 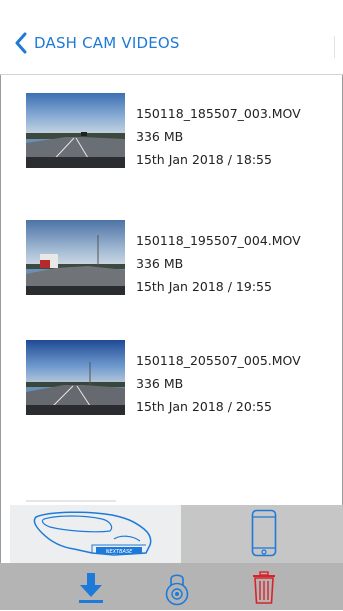 What do you see at coordinates (107, 43) in the screenshot?
I see `page-title: DASH CAM VIDEOS` at bounding box center [107, 43].